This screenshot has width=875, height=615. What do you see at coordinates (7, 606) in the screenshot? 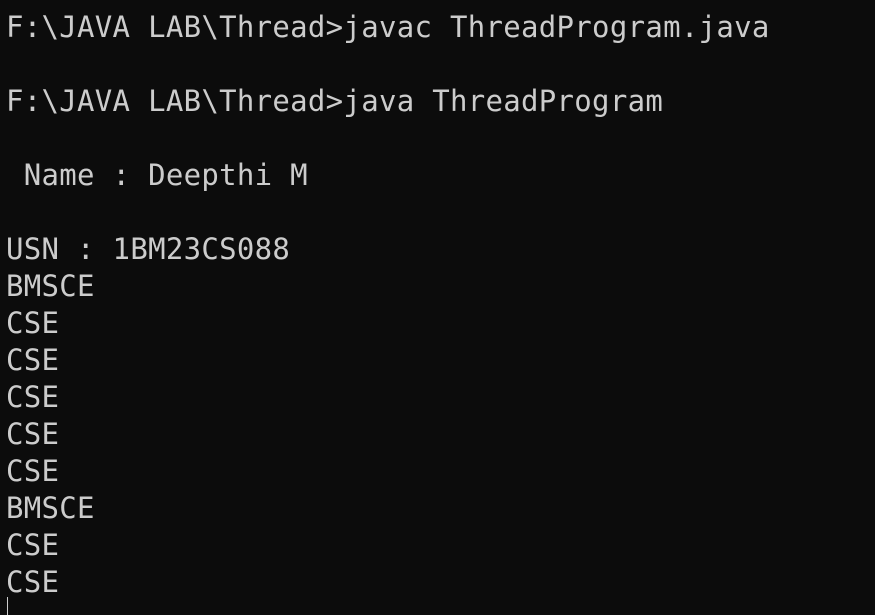
I see `text-cursor` at bounding box center [7, 606].